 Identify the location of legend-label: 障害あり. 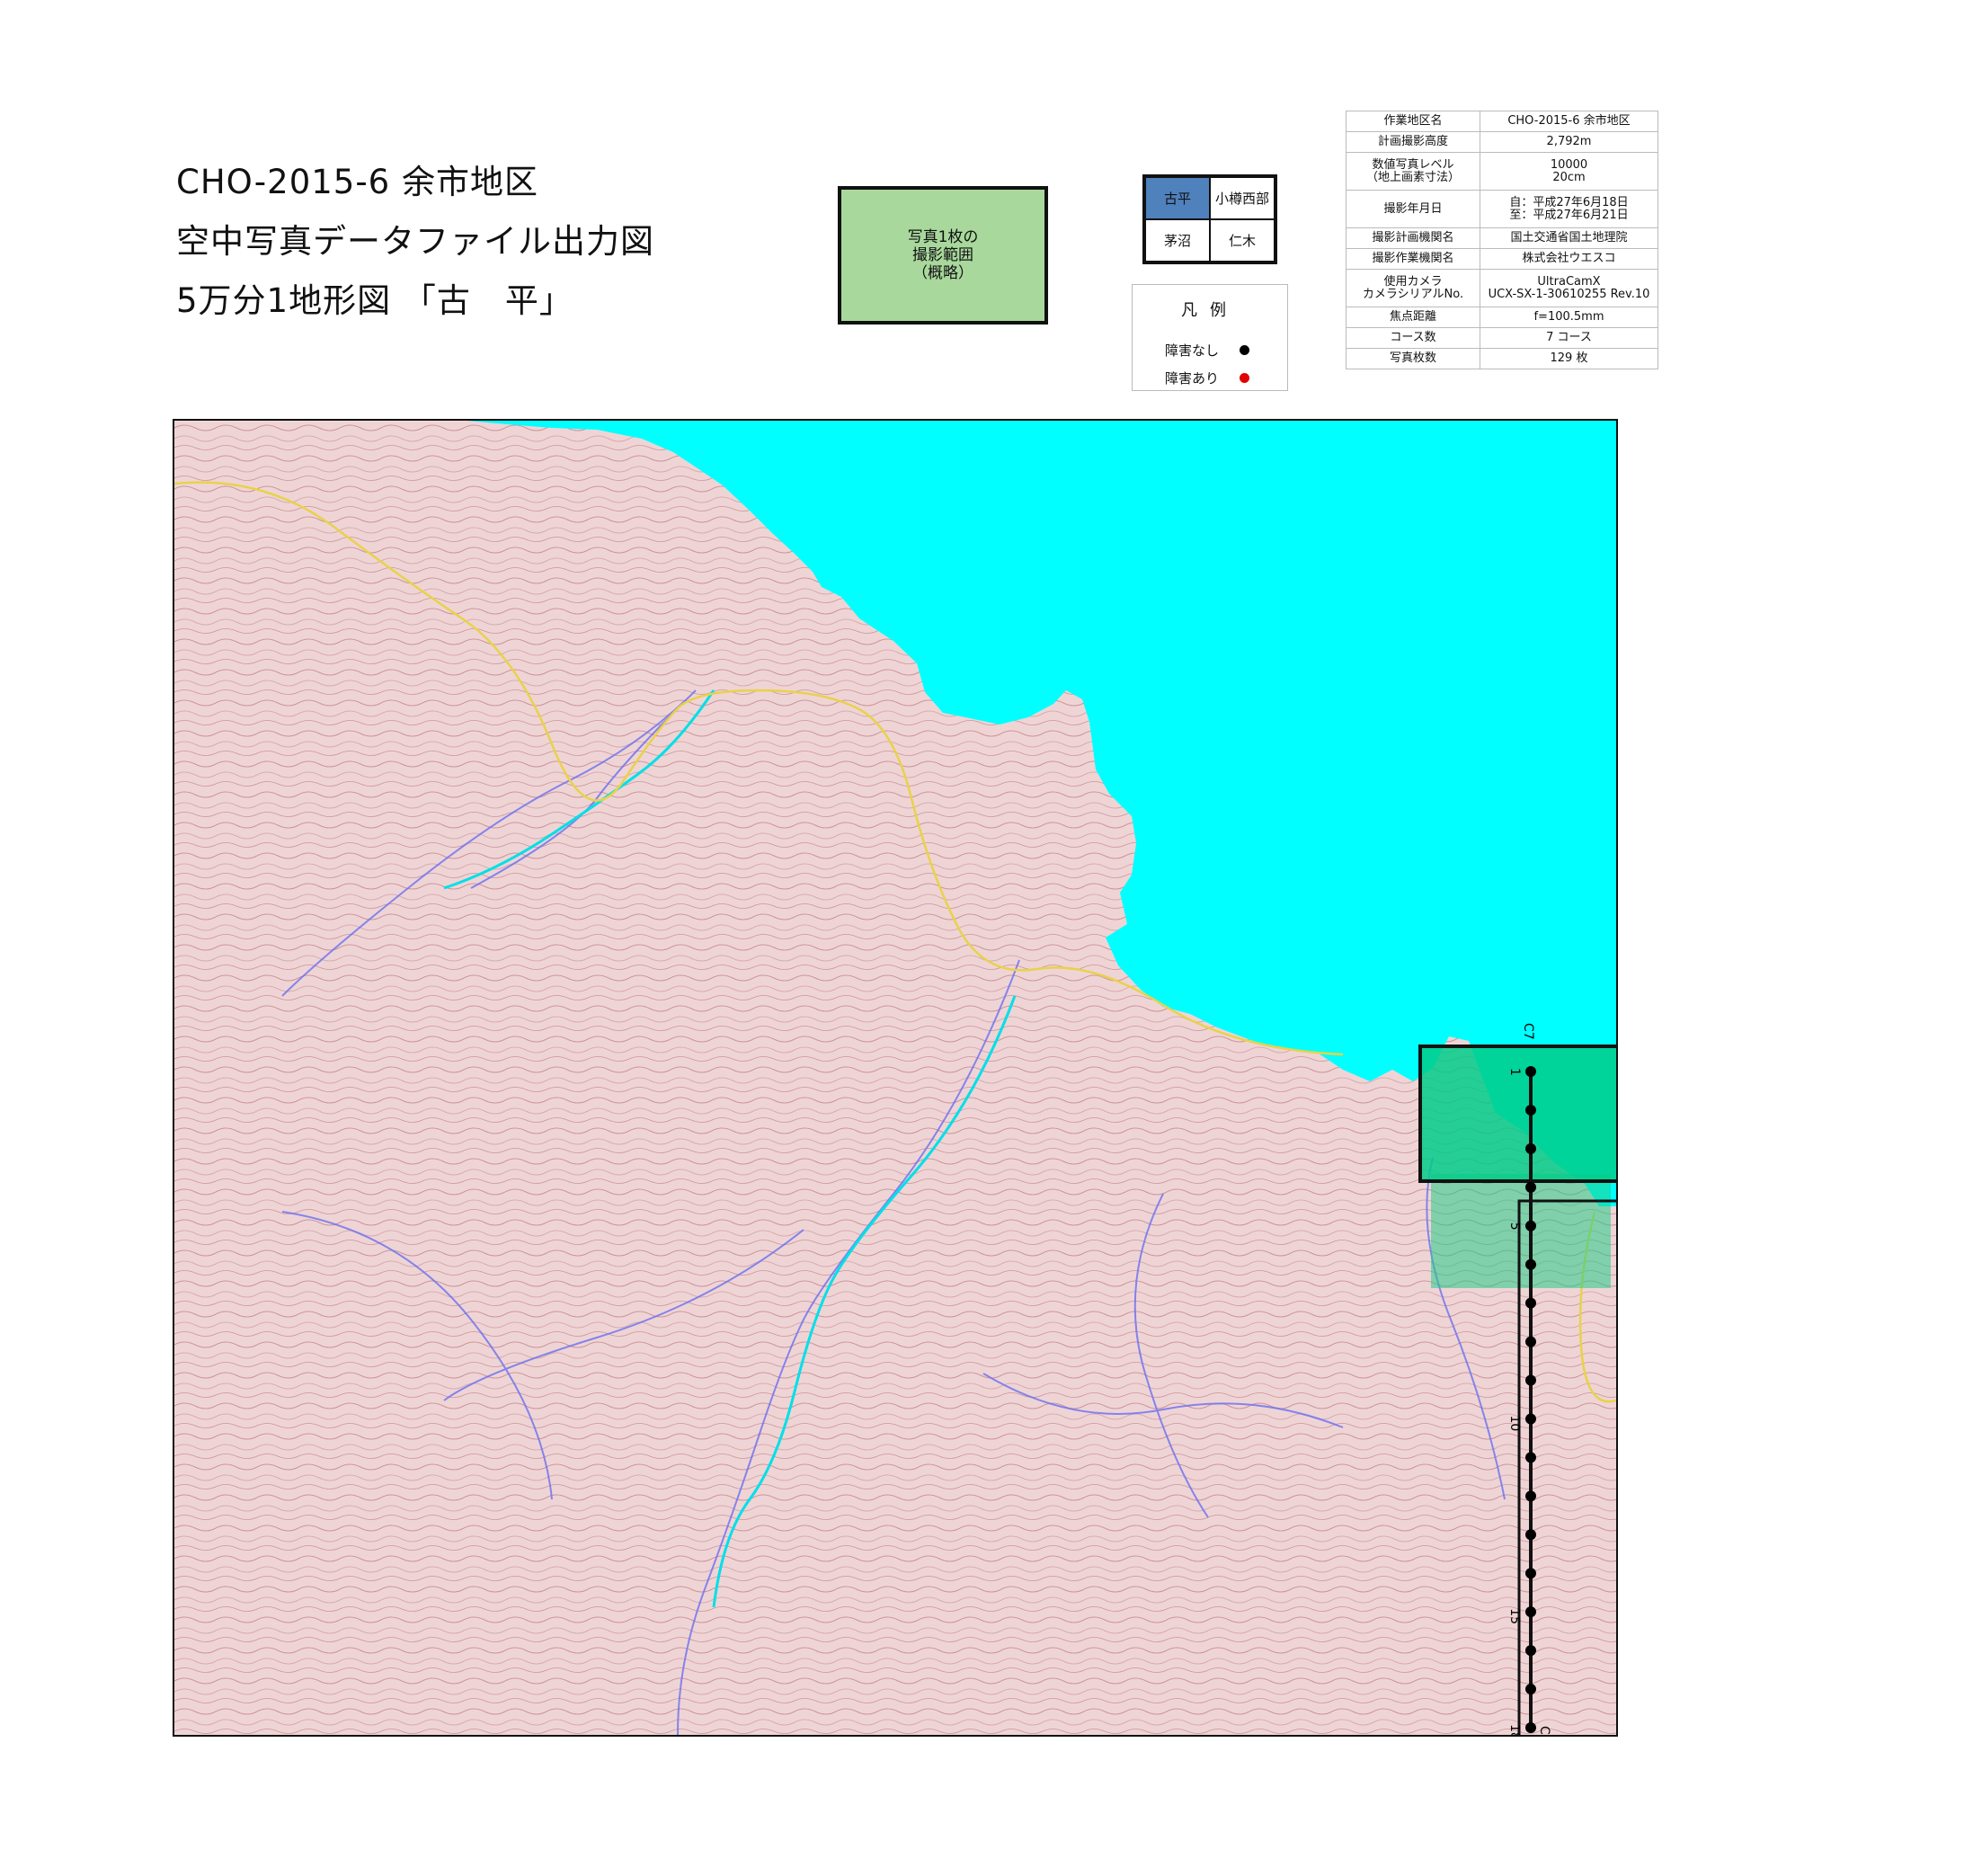
(1192, 378).